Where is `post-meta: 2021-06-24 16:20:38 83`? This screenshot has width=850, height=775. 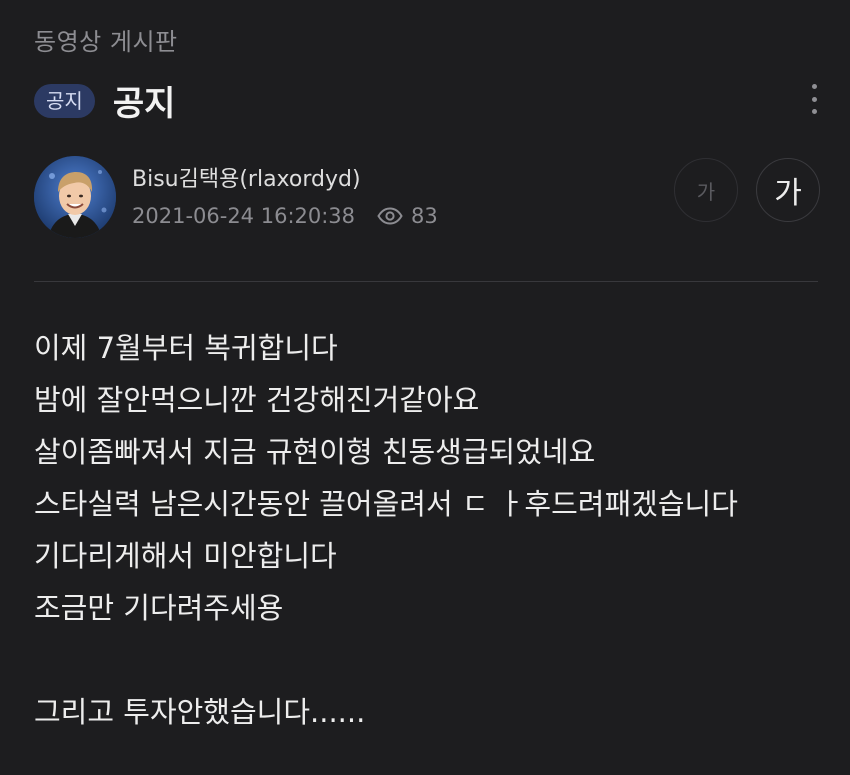
post-meta: 2021-06-24 16:20:38 83 is located at coordinates (285, 216).